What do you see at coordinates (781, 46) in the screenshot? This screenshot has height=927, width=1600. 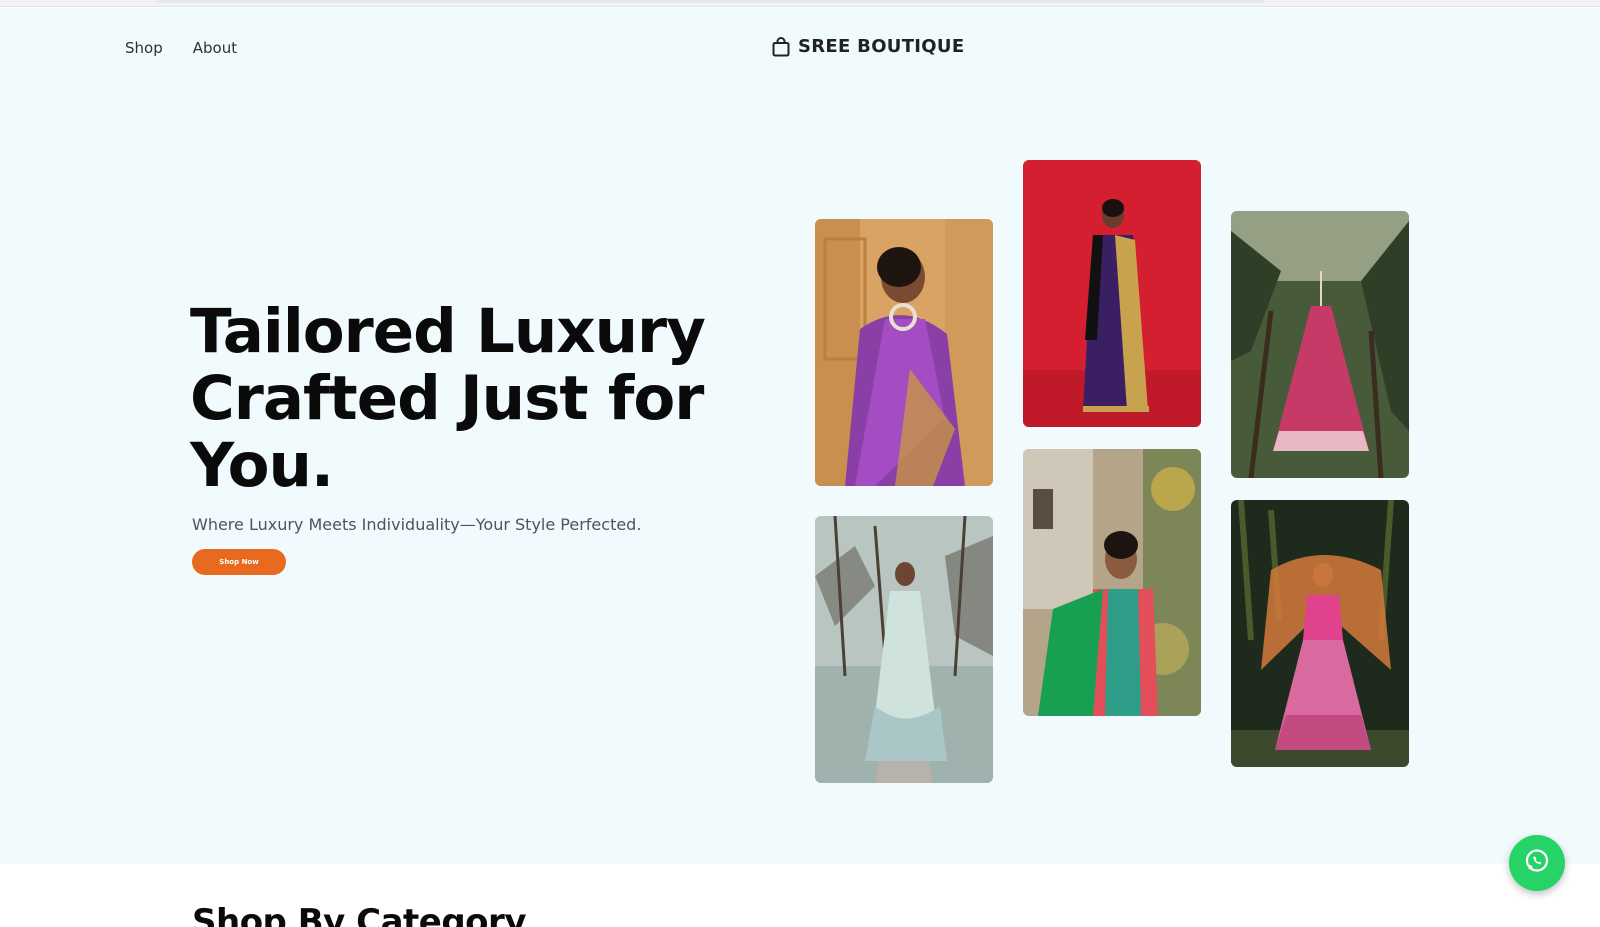 I see `shopping-bag-icon` at bounding box center [781, 46].